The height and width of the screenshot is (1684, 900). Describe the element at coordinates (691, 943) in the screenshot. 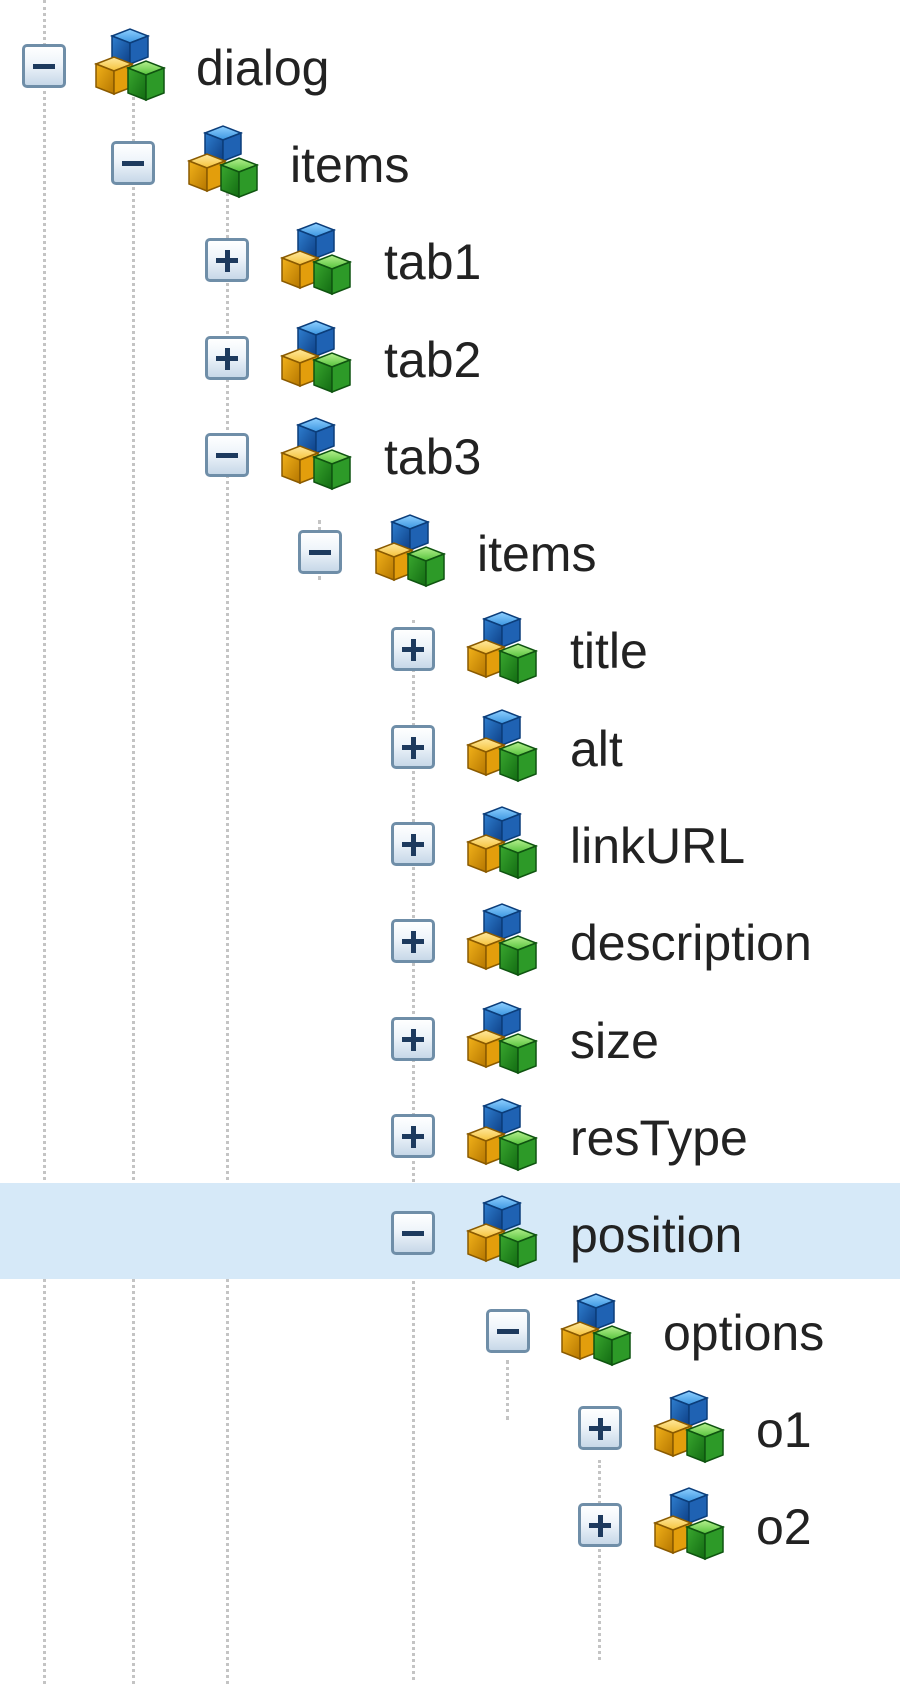

I see `tree-node-label: description` at that location.